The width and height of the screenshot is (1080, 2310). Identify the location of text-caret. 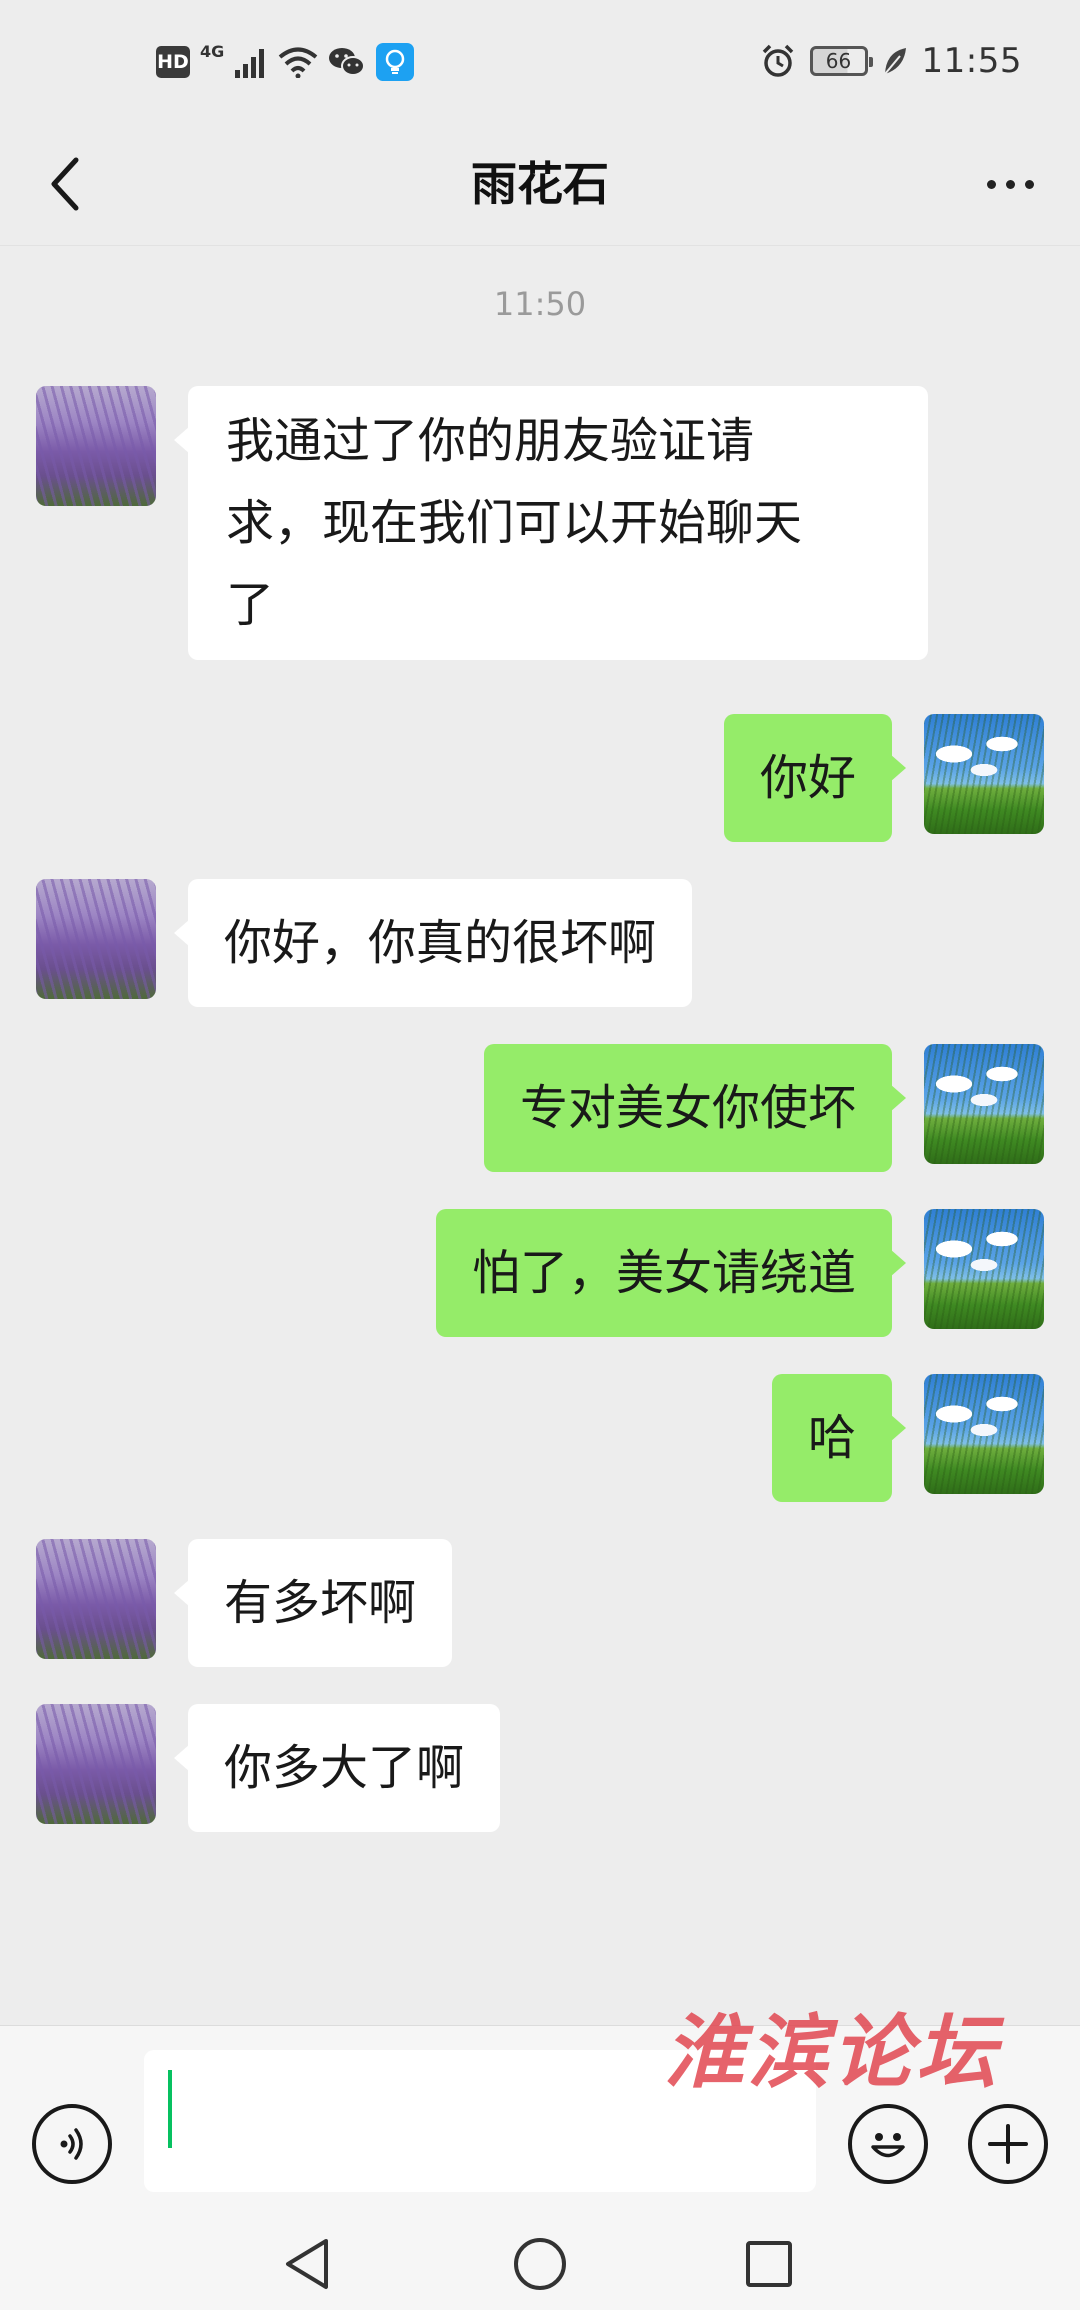
(170, 2109).